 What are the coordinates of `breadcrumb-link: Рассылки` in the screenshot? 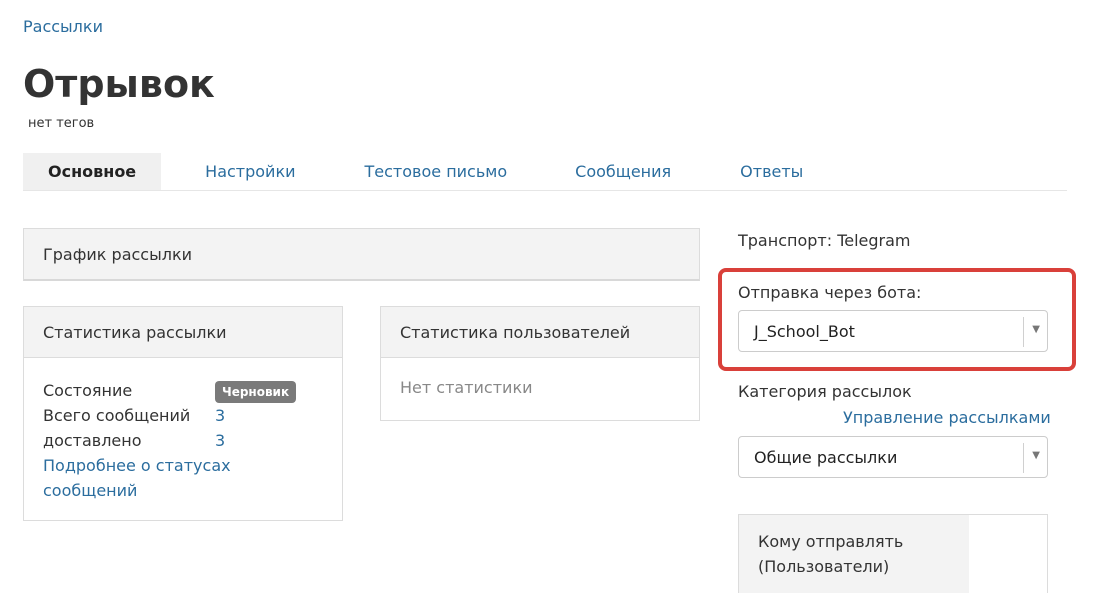 It's located at (63, 26).